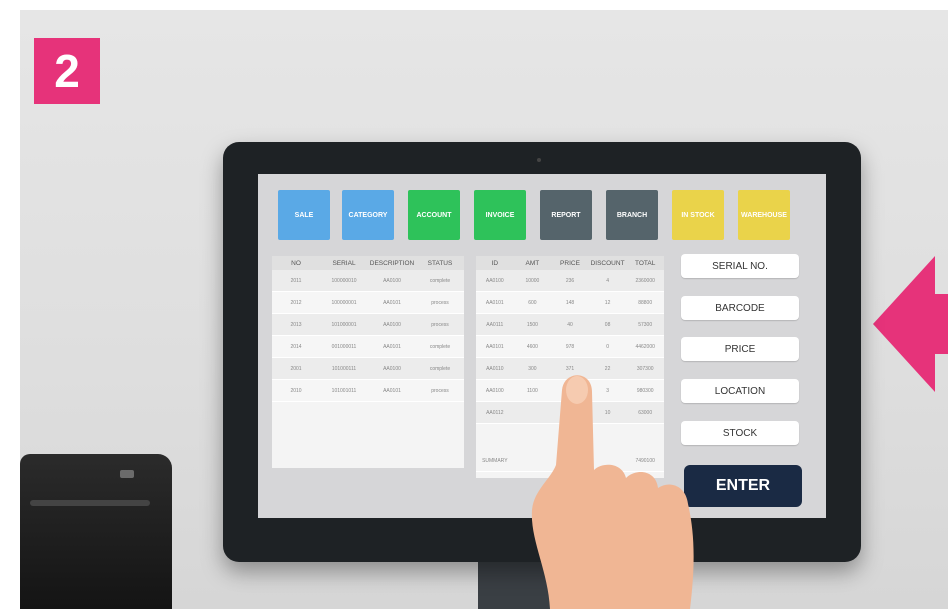  I want to click on table-cell: 12, so click(607, 302).